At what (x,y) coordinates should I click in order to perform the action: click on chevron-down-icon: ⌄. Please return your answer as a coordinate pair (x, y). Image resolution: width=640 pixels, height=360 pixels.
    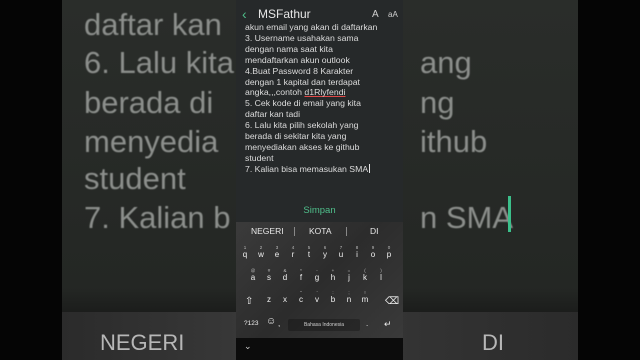
    Looking at the image, I should click on (248, 346).